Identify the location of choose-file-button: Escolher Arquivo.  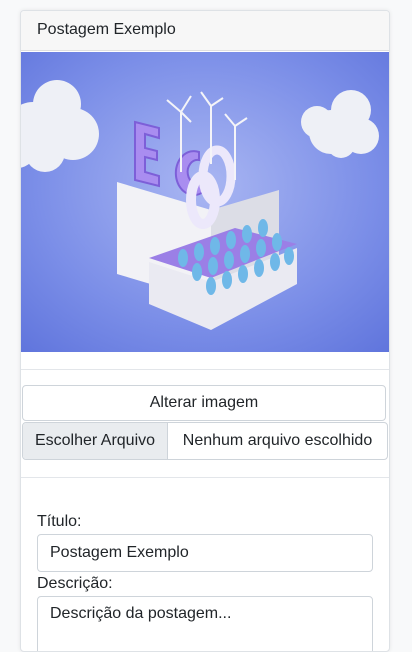
(95, 441).